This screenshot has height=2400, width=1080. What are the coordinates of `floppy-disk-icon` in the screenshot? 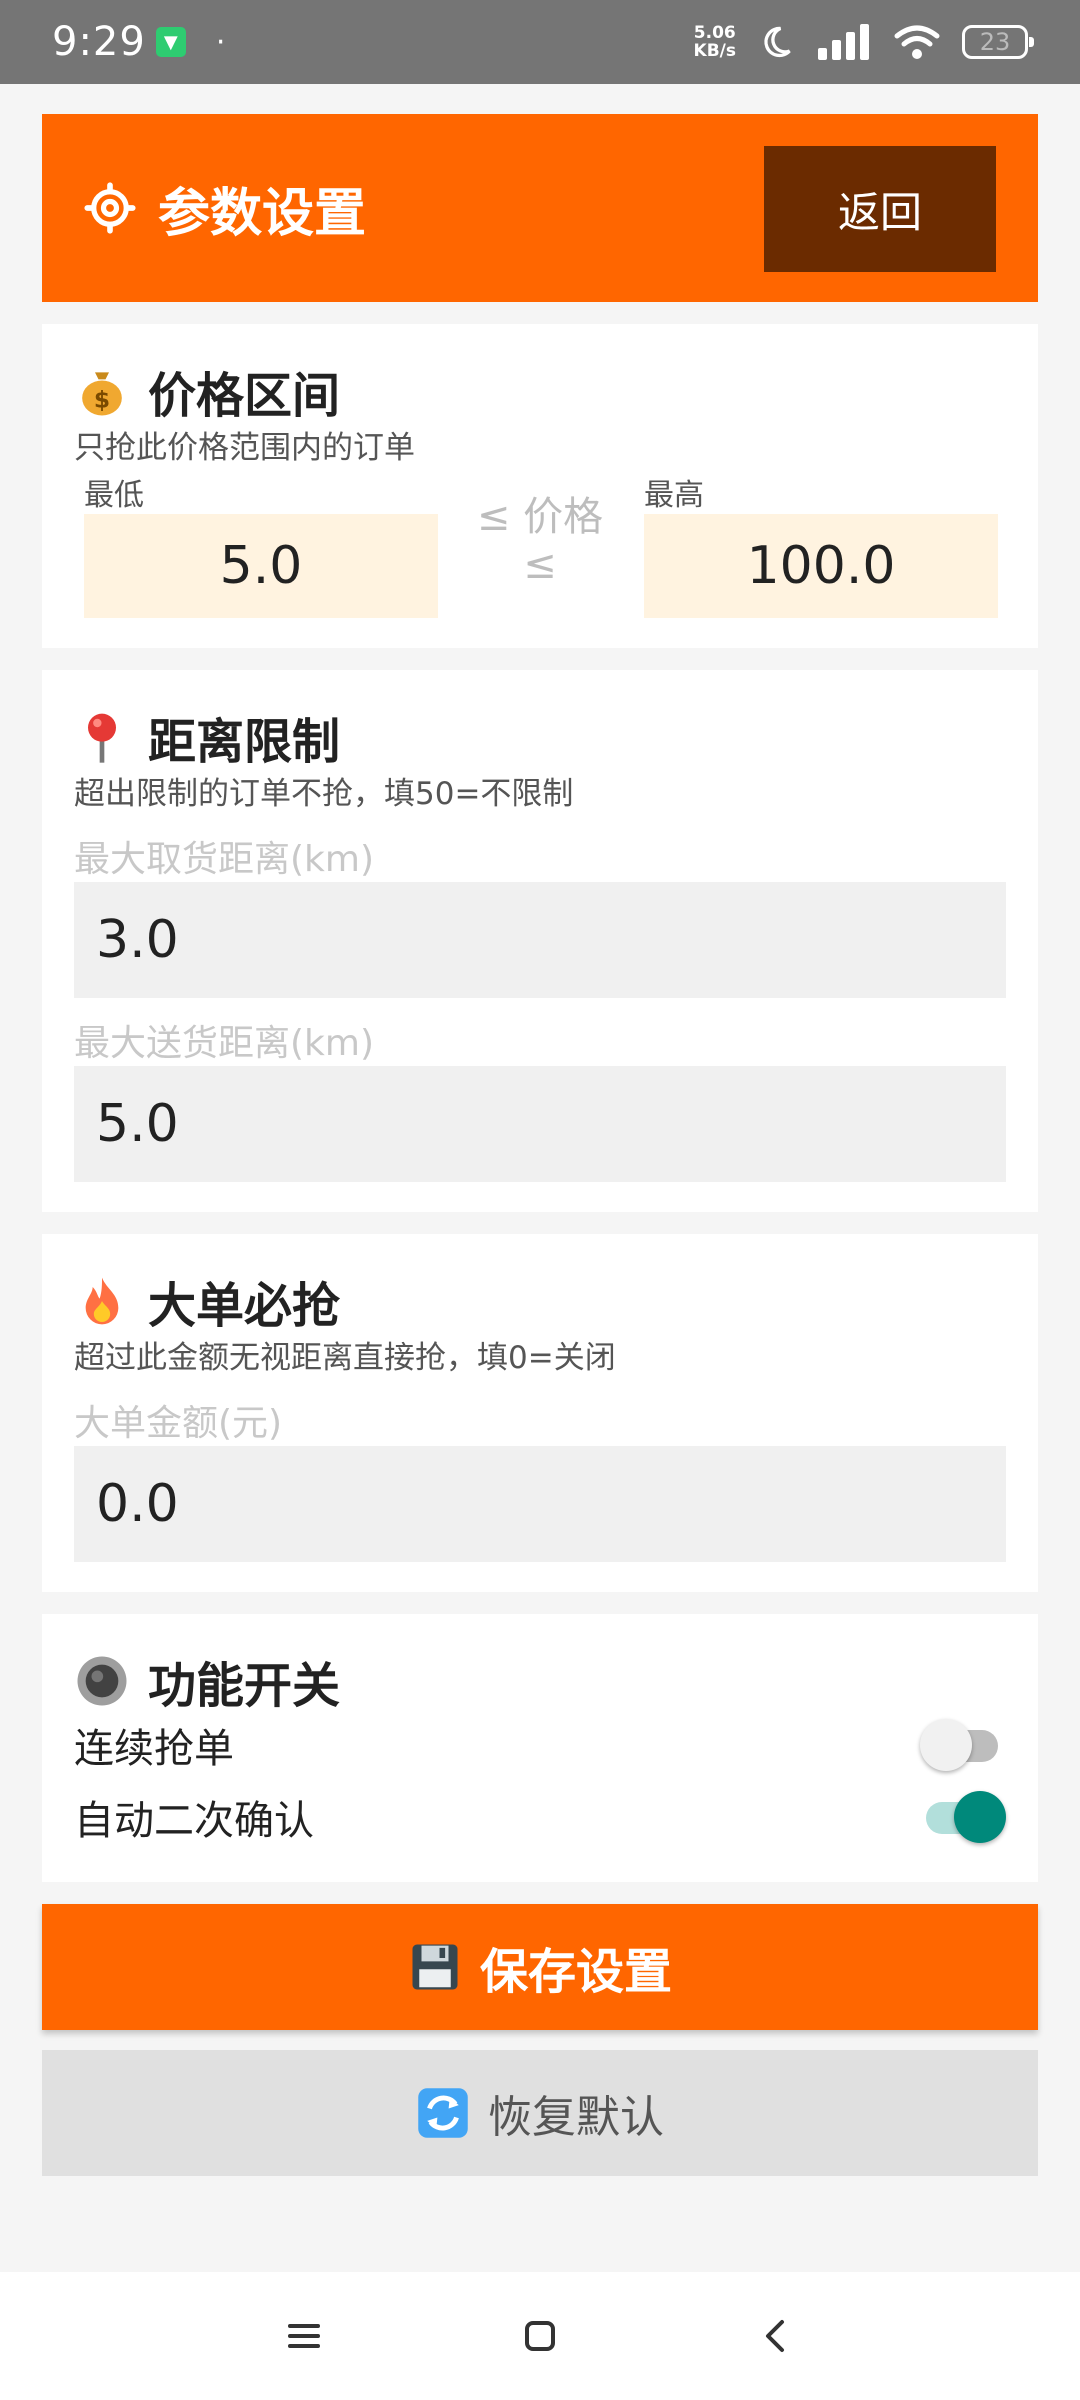 It's located at (435, 1967).